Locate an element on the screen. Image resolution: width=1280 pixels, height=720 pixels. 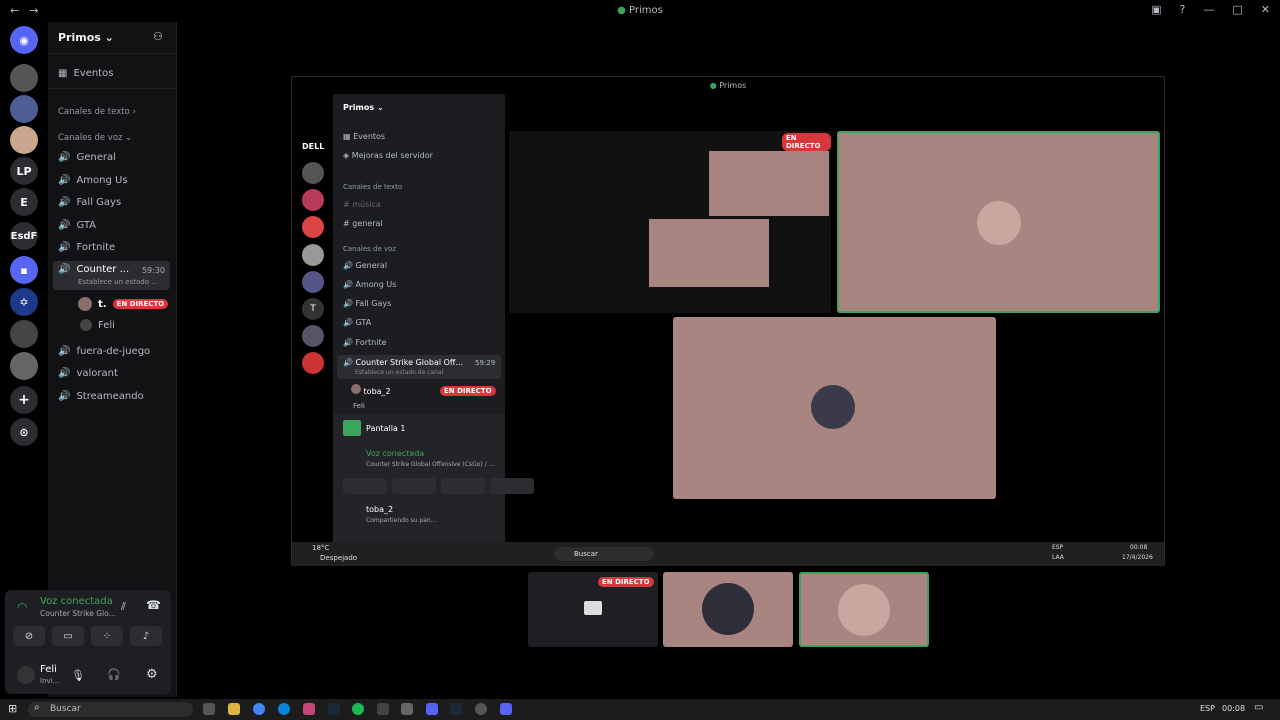
inner-title: ● Primos is located at coordinates (728, 85).